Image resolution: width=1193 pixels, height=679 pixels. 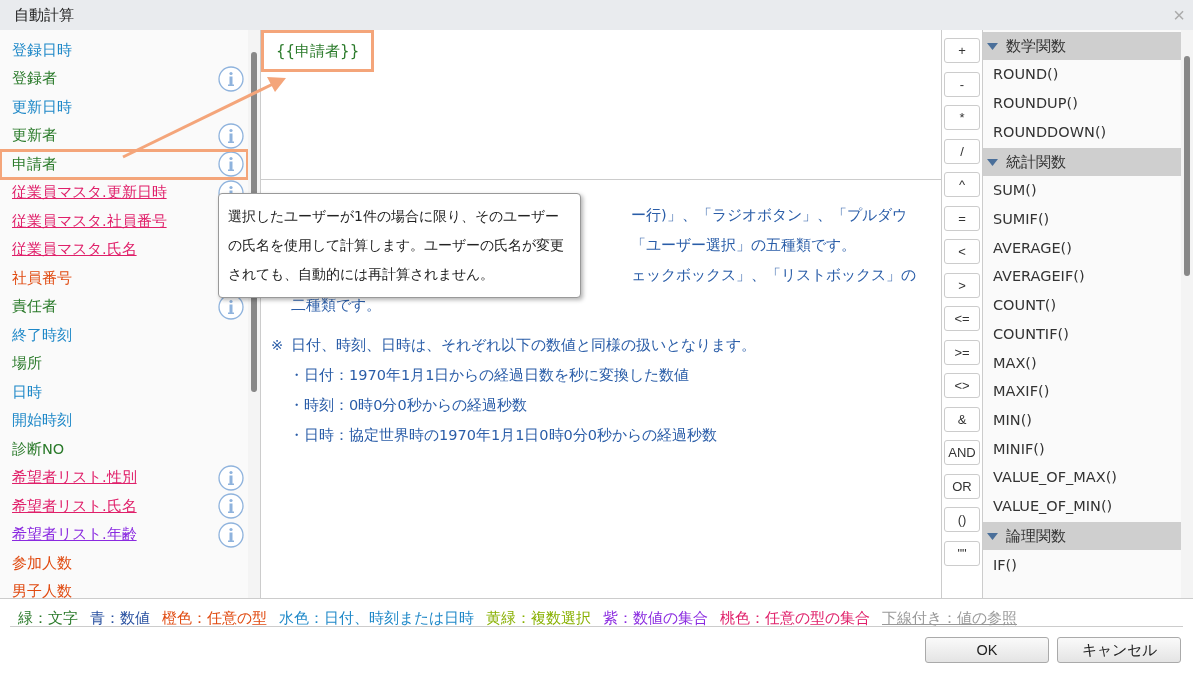 I want to click on legend-item: 黄緑：複数選択, so click(x=538, y=617).